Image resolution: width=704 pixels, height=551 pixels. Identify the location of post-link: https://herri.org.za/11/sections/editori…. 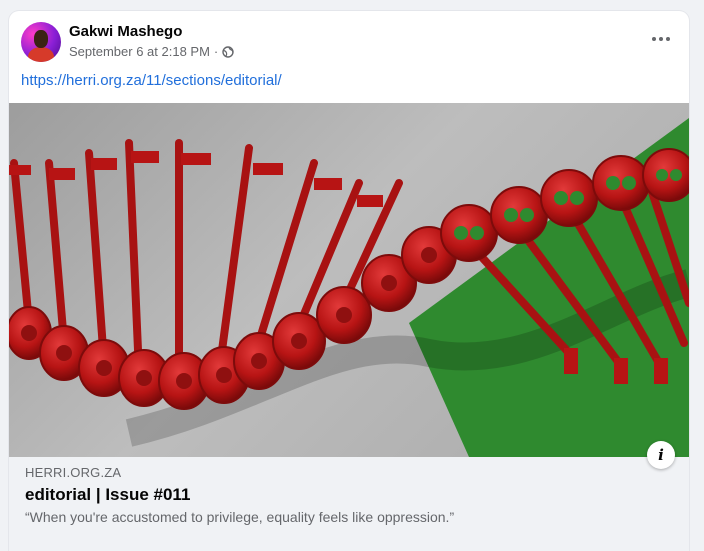
(151, 80).